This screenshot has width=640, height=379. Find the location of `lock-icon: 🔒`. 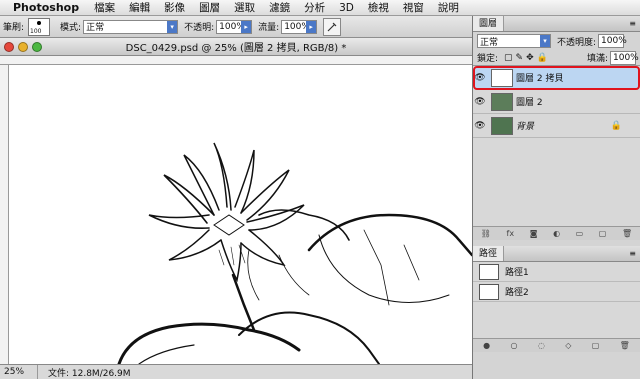

lock-icon: 🔒 is located at coordinates (616, 125).